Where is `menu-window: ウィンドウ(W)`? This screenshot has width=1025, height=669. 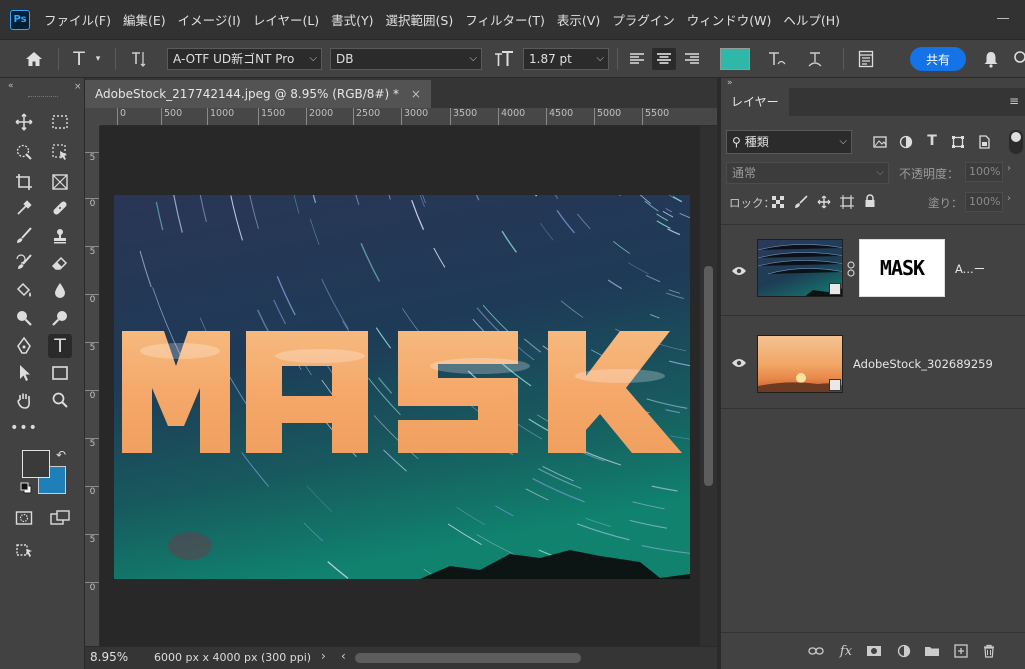
menu-window: ウィンドウ(W) is located at coordinates (729, 19).